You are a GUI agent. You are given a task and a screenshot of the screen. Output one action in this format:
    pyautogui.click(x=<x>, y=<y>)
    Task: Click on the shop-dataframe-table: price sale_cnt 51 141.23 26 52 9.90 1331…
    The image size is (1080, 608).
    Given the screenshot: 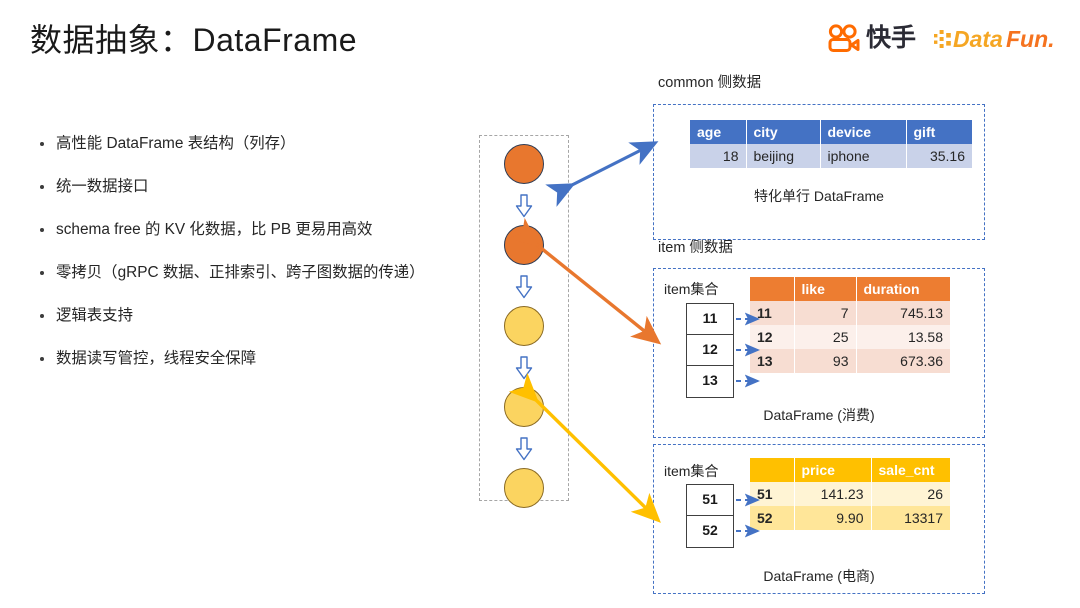 What is the action you would take?
    pyautogui.click(x=850, y=494)
    